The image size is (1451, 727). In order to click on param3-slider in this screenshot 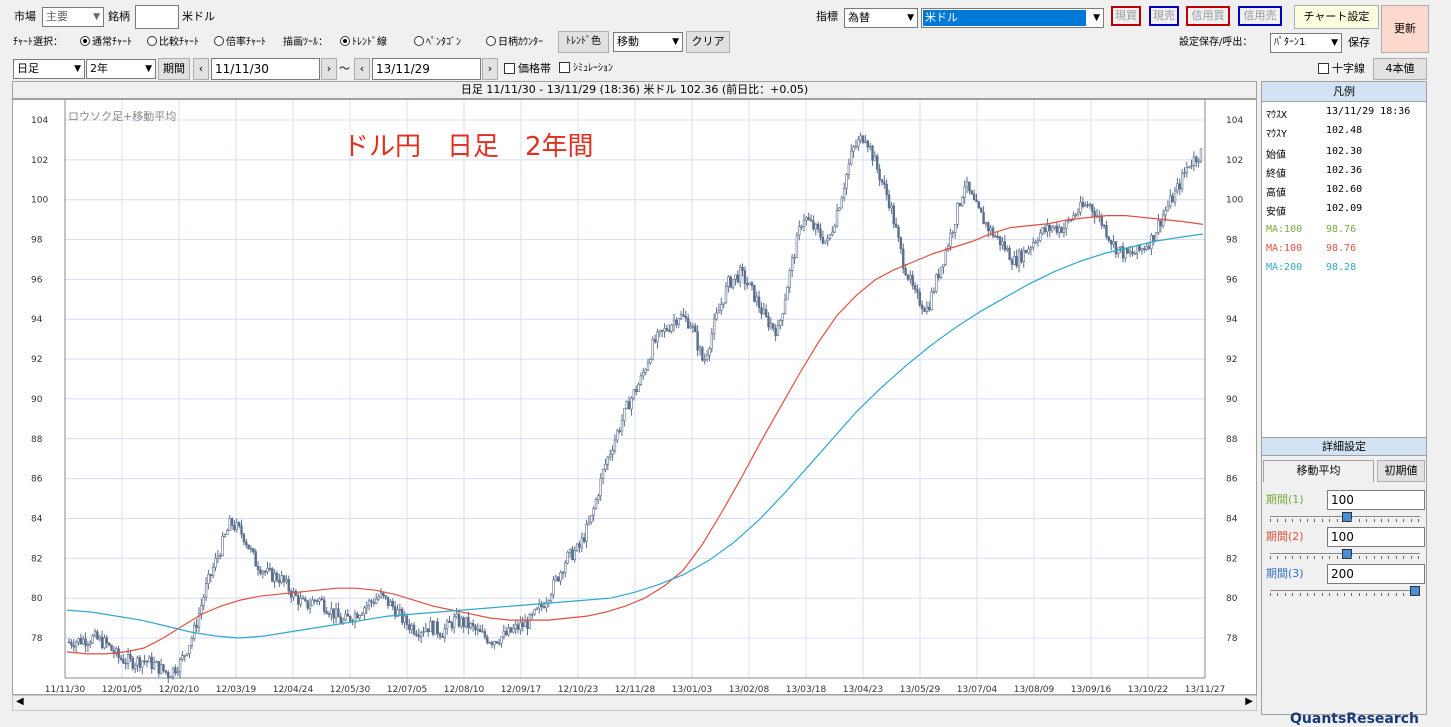, I will do `click(1345, 591)`.